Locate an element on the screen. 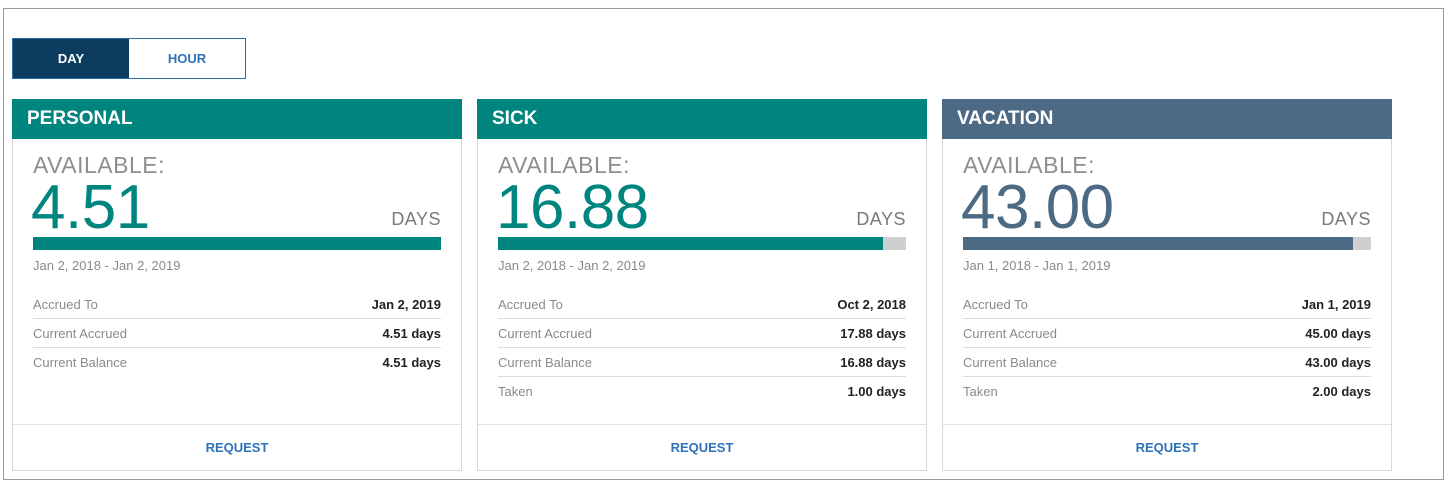 This screenshot has height=485, width=1450. detail-row-accrued-to: Accrued To Oct 2, 2018 is located at coordinates (702, 304).